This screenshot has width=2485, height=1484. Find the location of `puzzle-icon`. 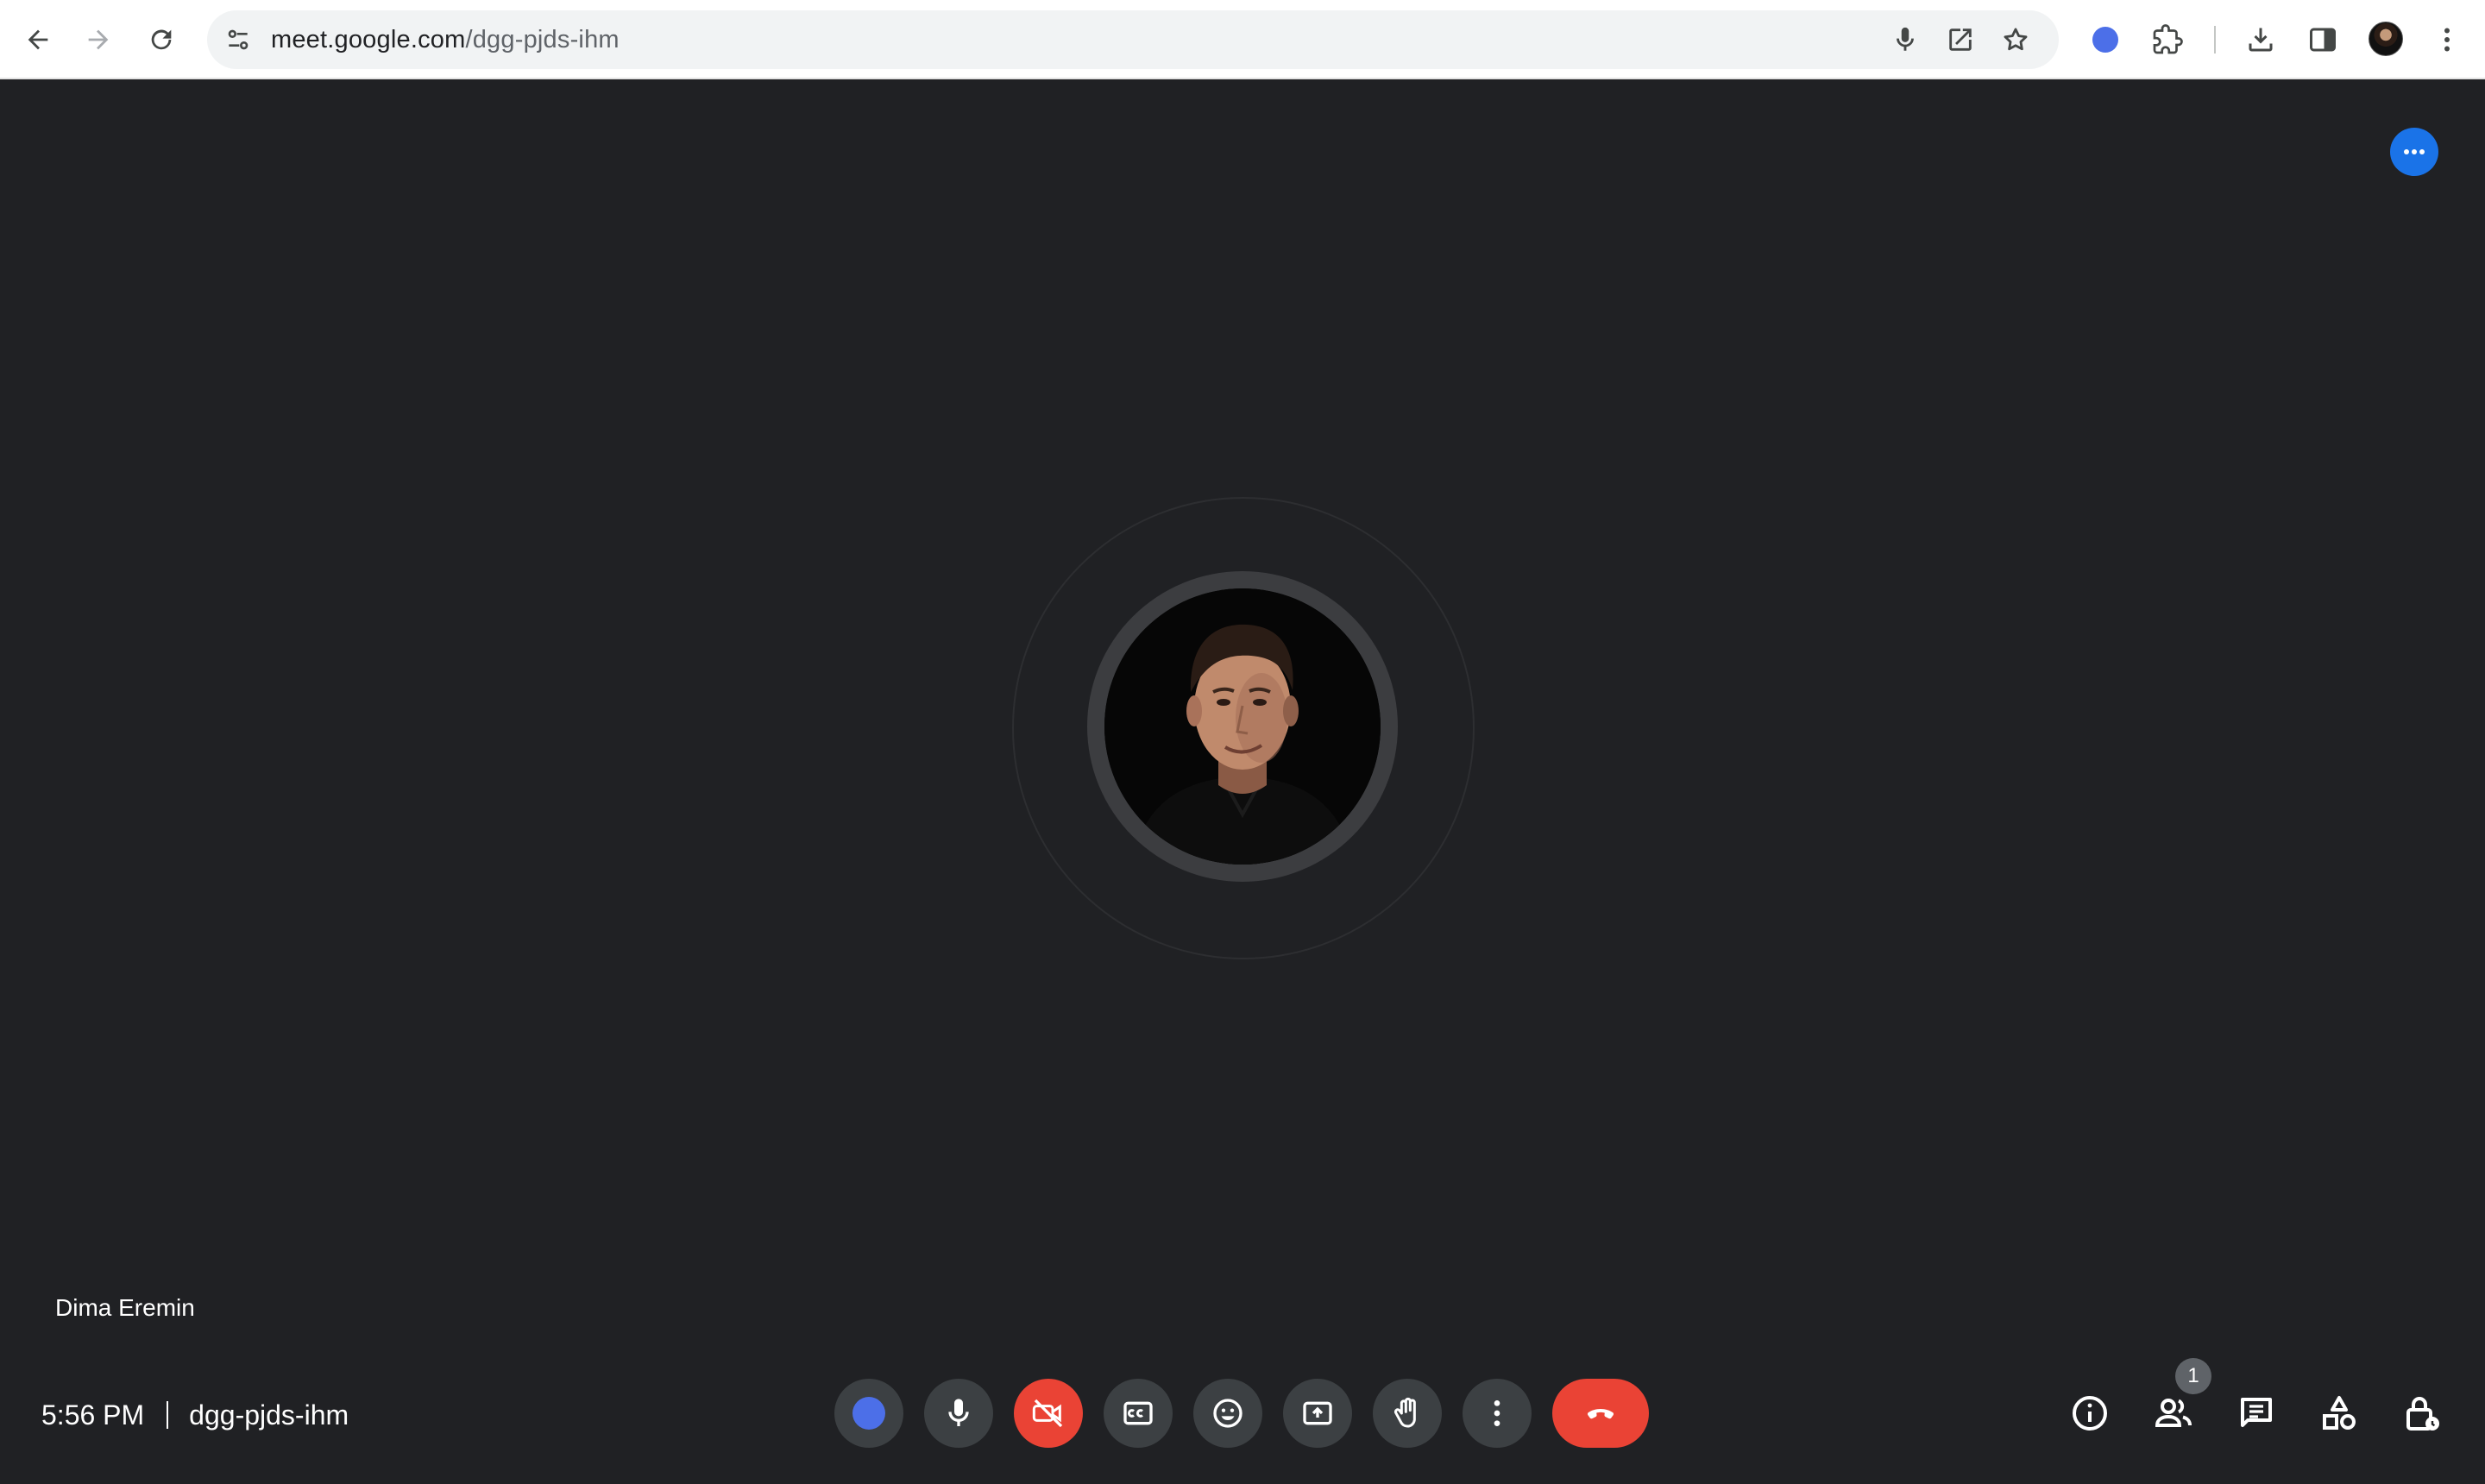

puzzle-icon is located at coordinates (2168, 39).